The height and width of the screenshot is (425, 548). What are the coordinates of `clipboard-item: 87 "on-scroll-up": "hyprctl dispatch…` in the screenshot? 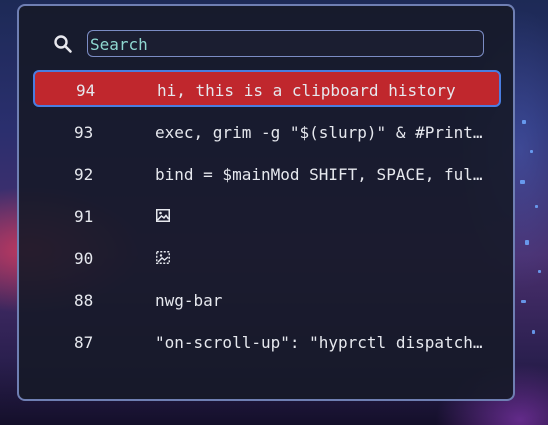 It's located at (266, 342).